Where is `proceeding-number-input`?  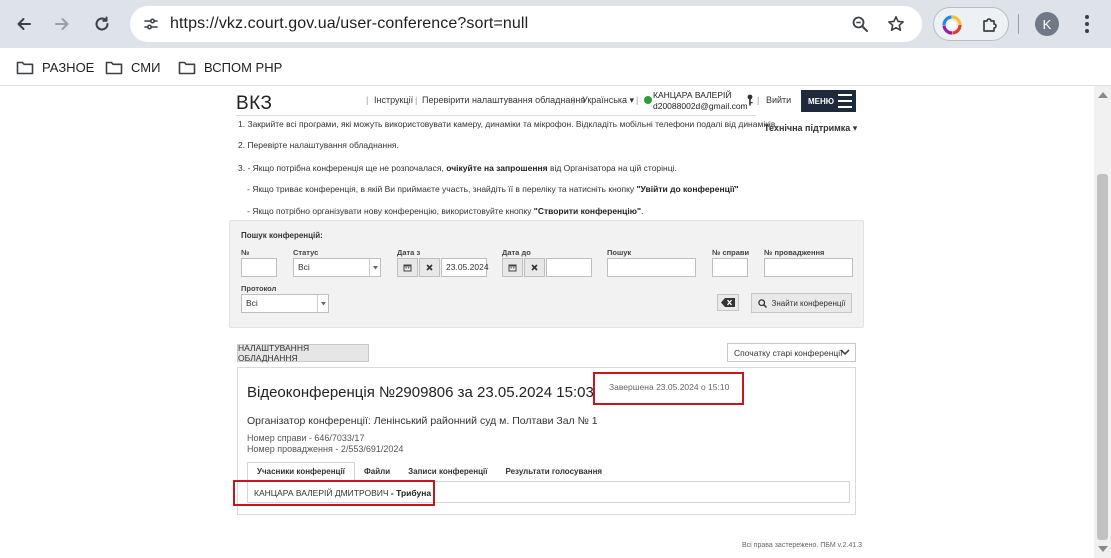
proceeding-number-input is located at coordinates (808, 267).